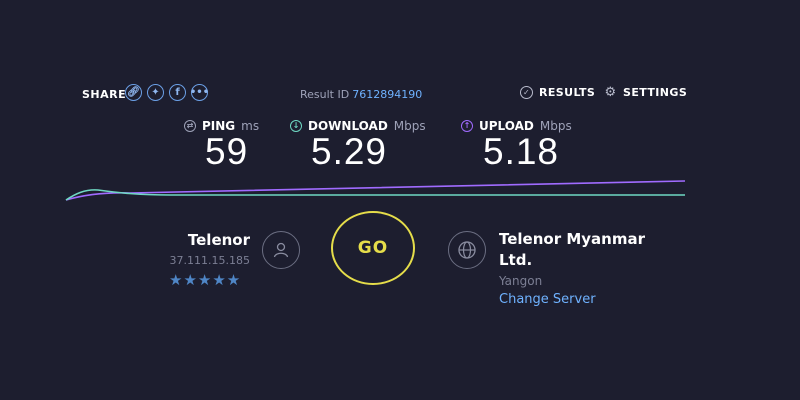  Describe the element at coordinates (547, 299) in the screenshot. I see `change-server-link: Change Server` at that location.